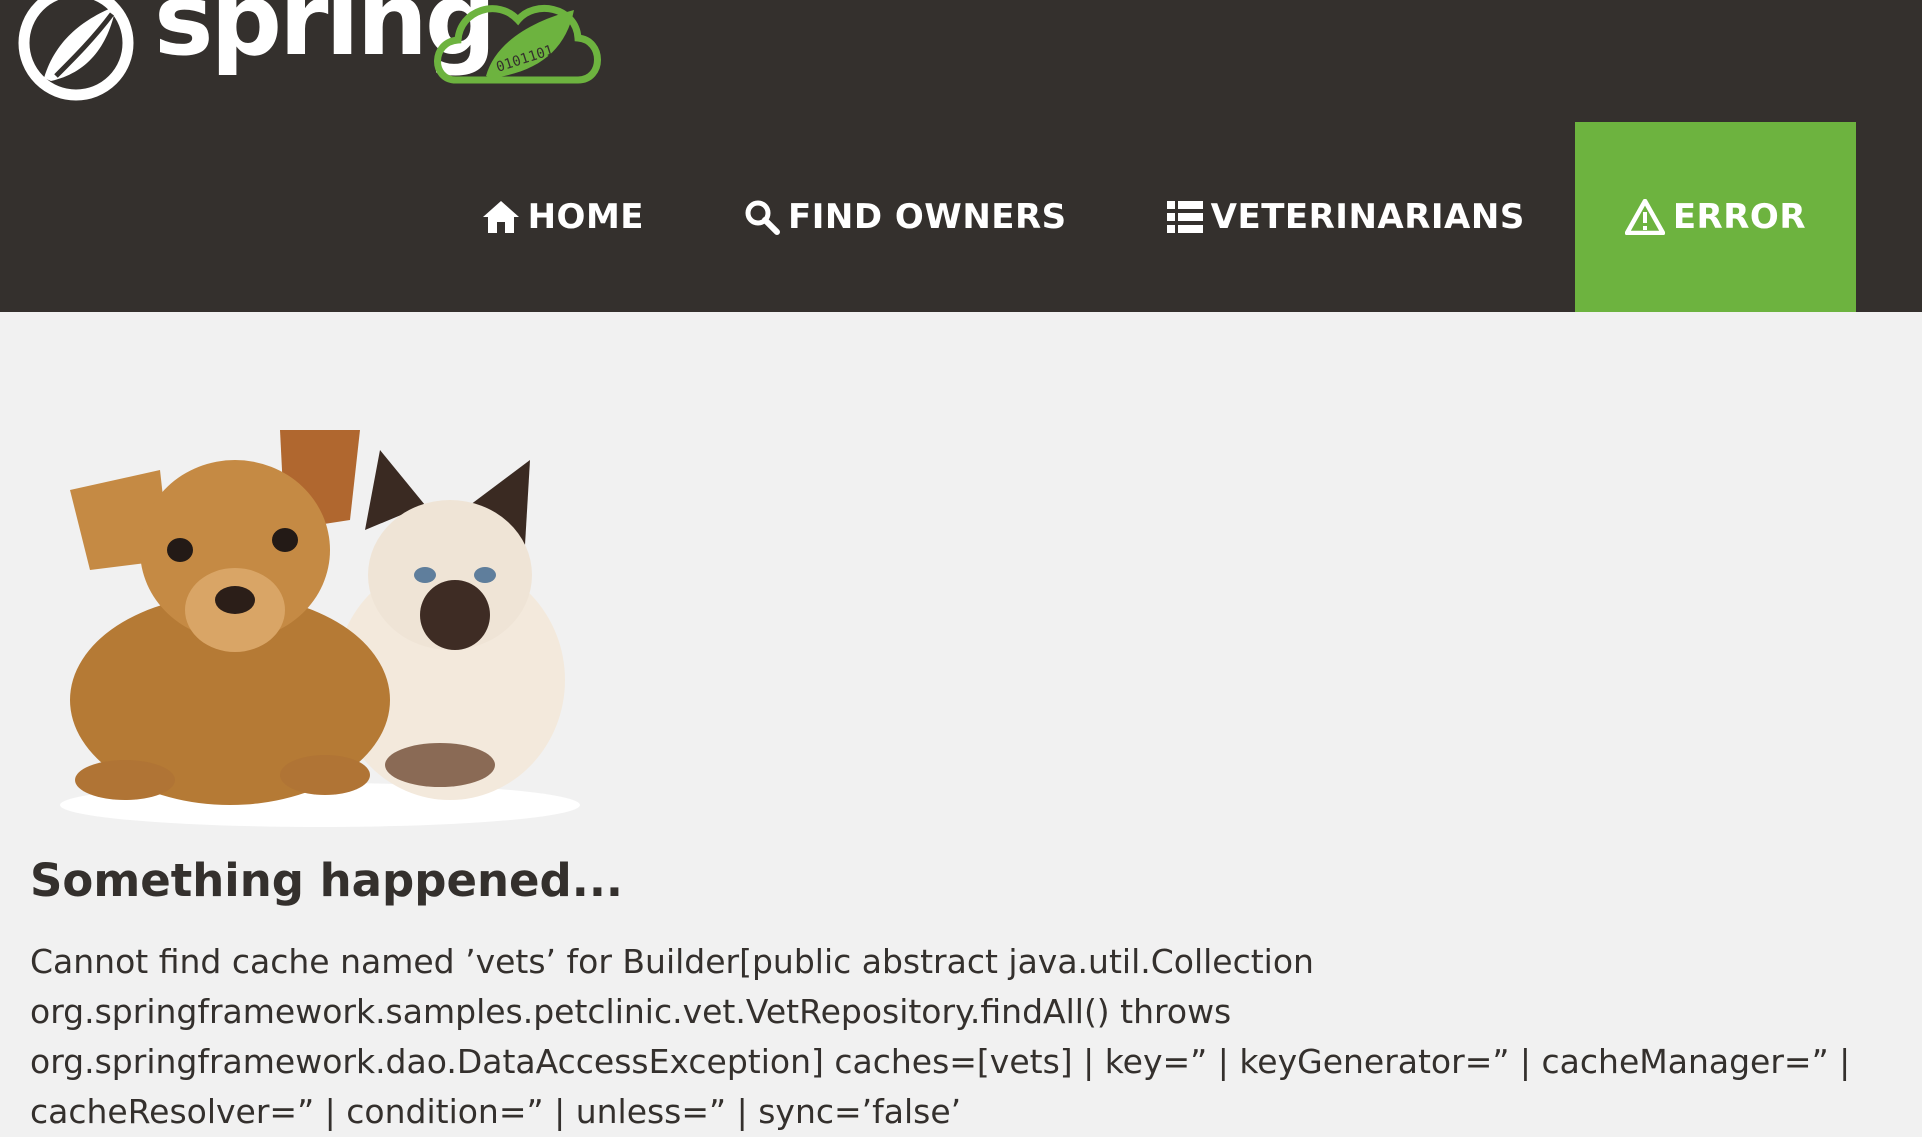 The height and width of the screenshot is (1137, 1922). Describe the element at coordinates (320, 628) in the screenshot. I see `pets-image` at that location.